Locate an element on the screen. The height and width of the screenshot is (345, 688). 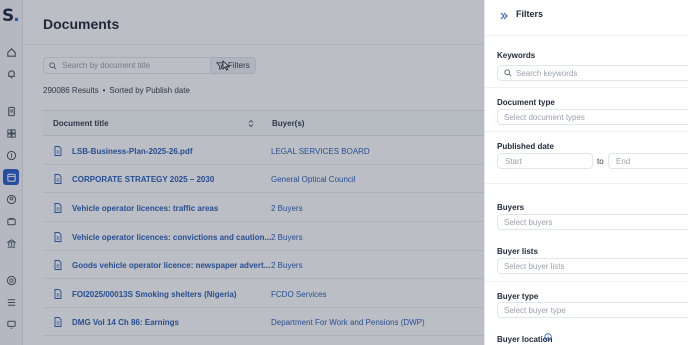
keywords-label: Keywords is located at coordinates (516, 55).